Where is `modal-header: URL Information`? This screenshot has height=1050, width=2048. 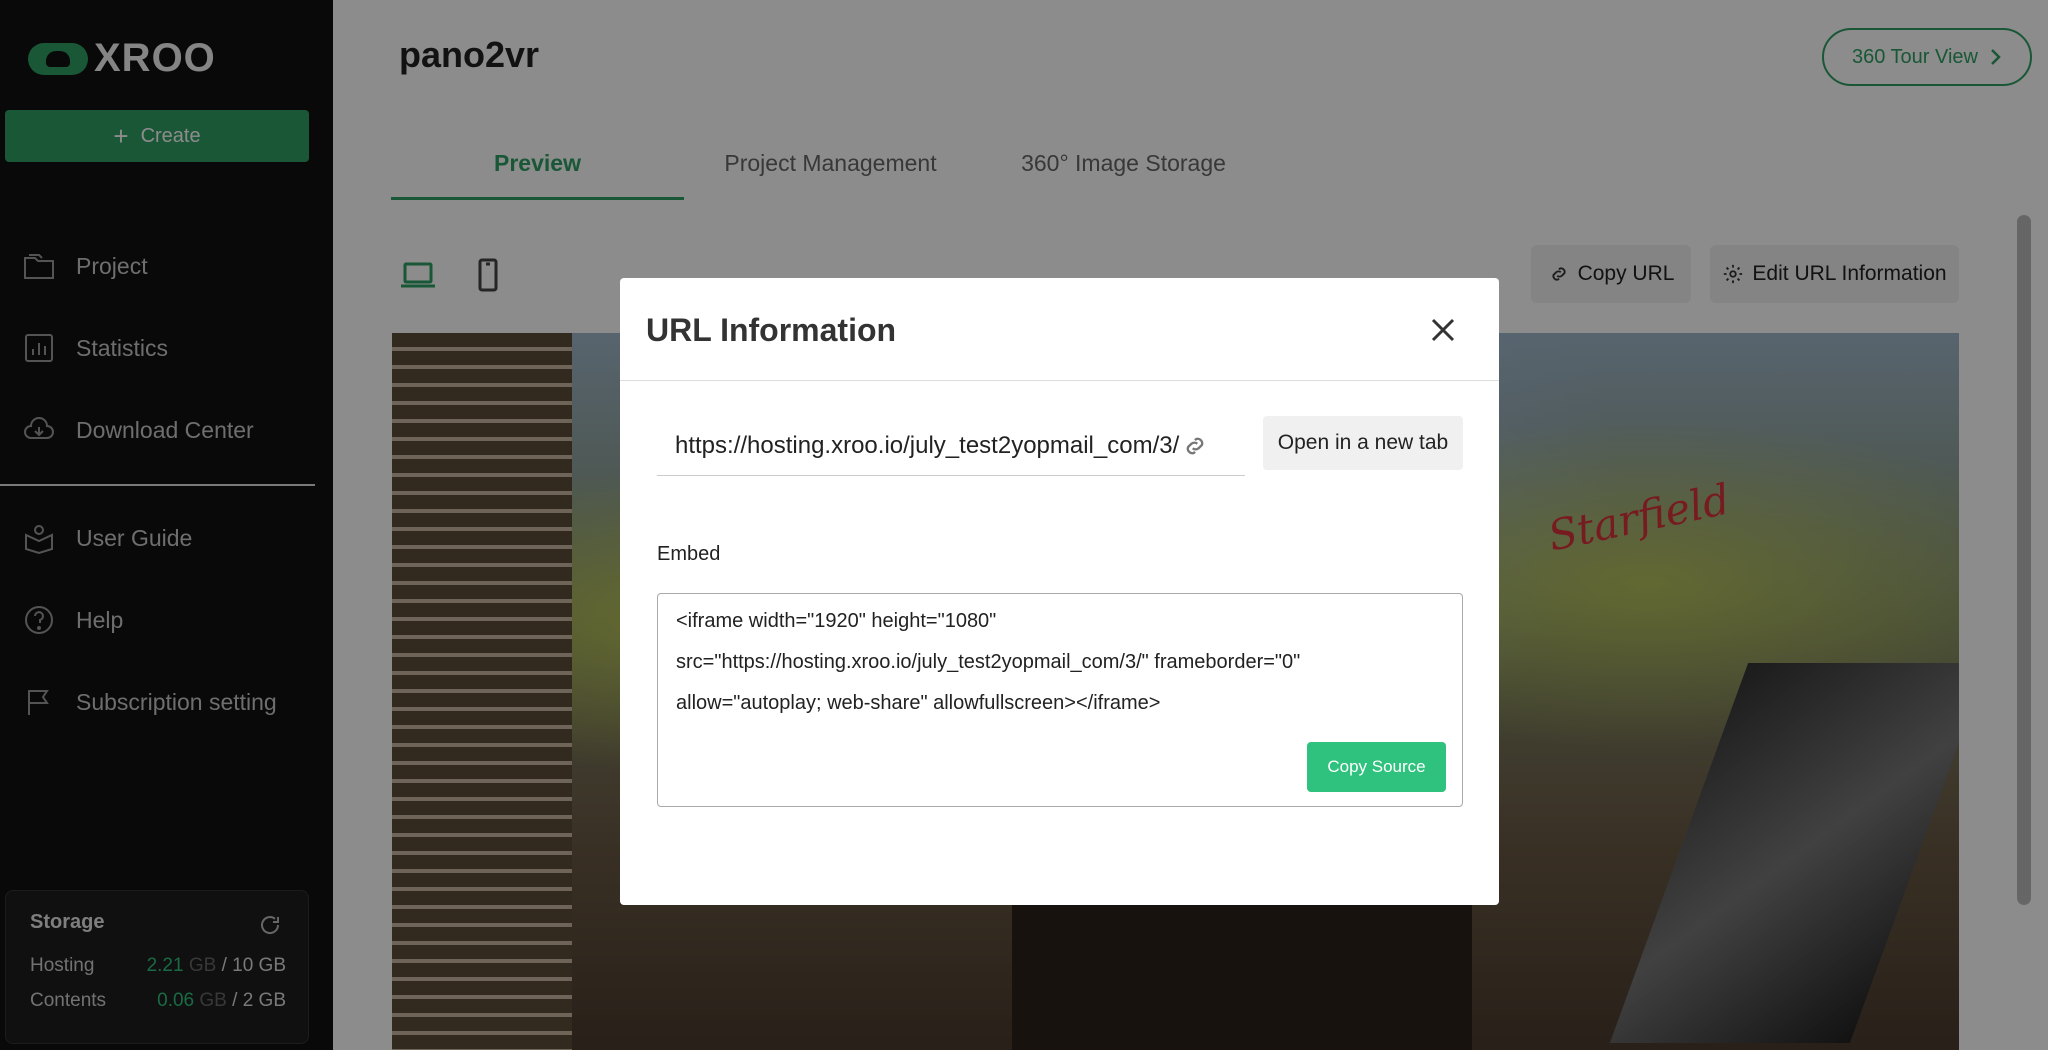 modal-header: URL Information is located at coordinates (1059, 329).